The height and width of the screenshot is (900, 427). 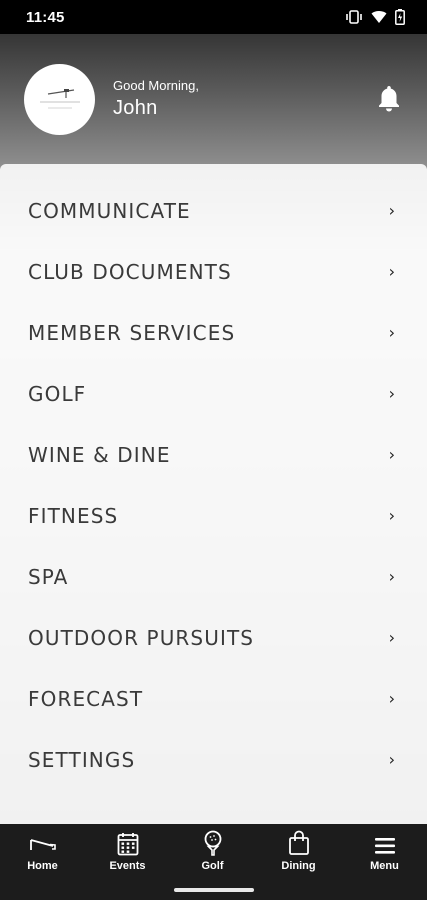 What do you see at coordinates (213, 759) in the screenshot?
I see `menu-item-settings: SETTINGS ›` at bounding box center [213, 759].